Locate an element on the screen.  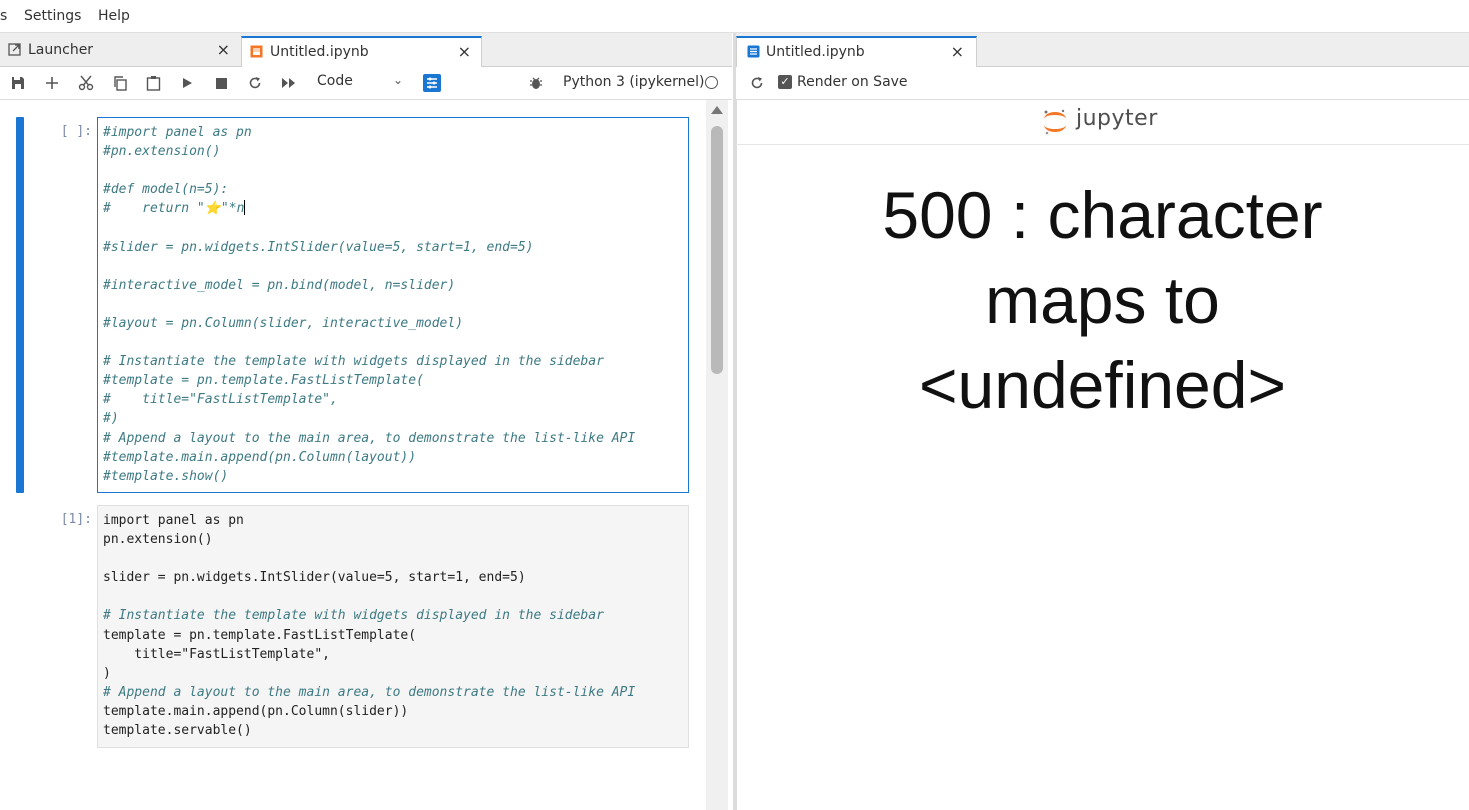
code-line: template.main.append(pn.Column(slider)) is located at coordinates (256, 711).